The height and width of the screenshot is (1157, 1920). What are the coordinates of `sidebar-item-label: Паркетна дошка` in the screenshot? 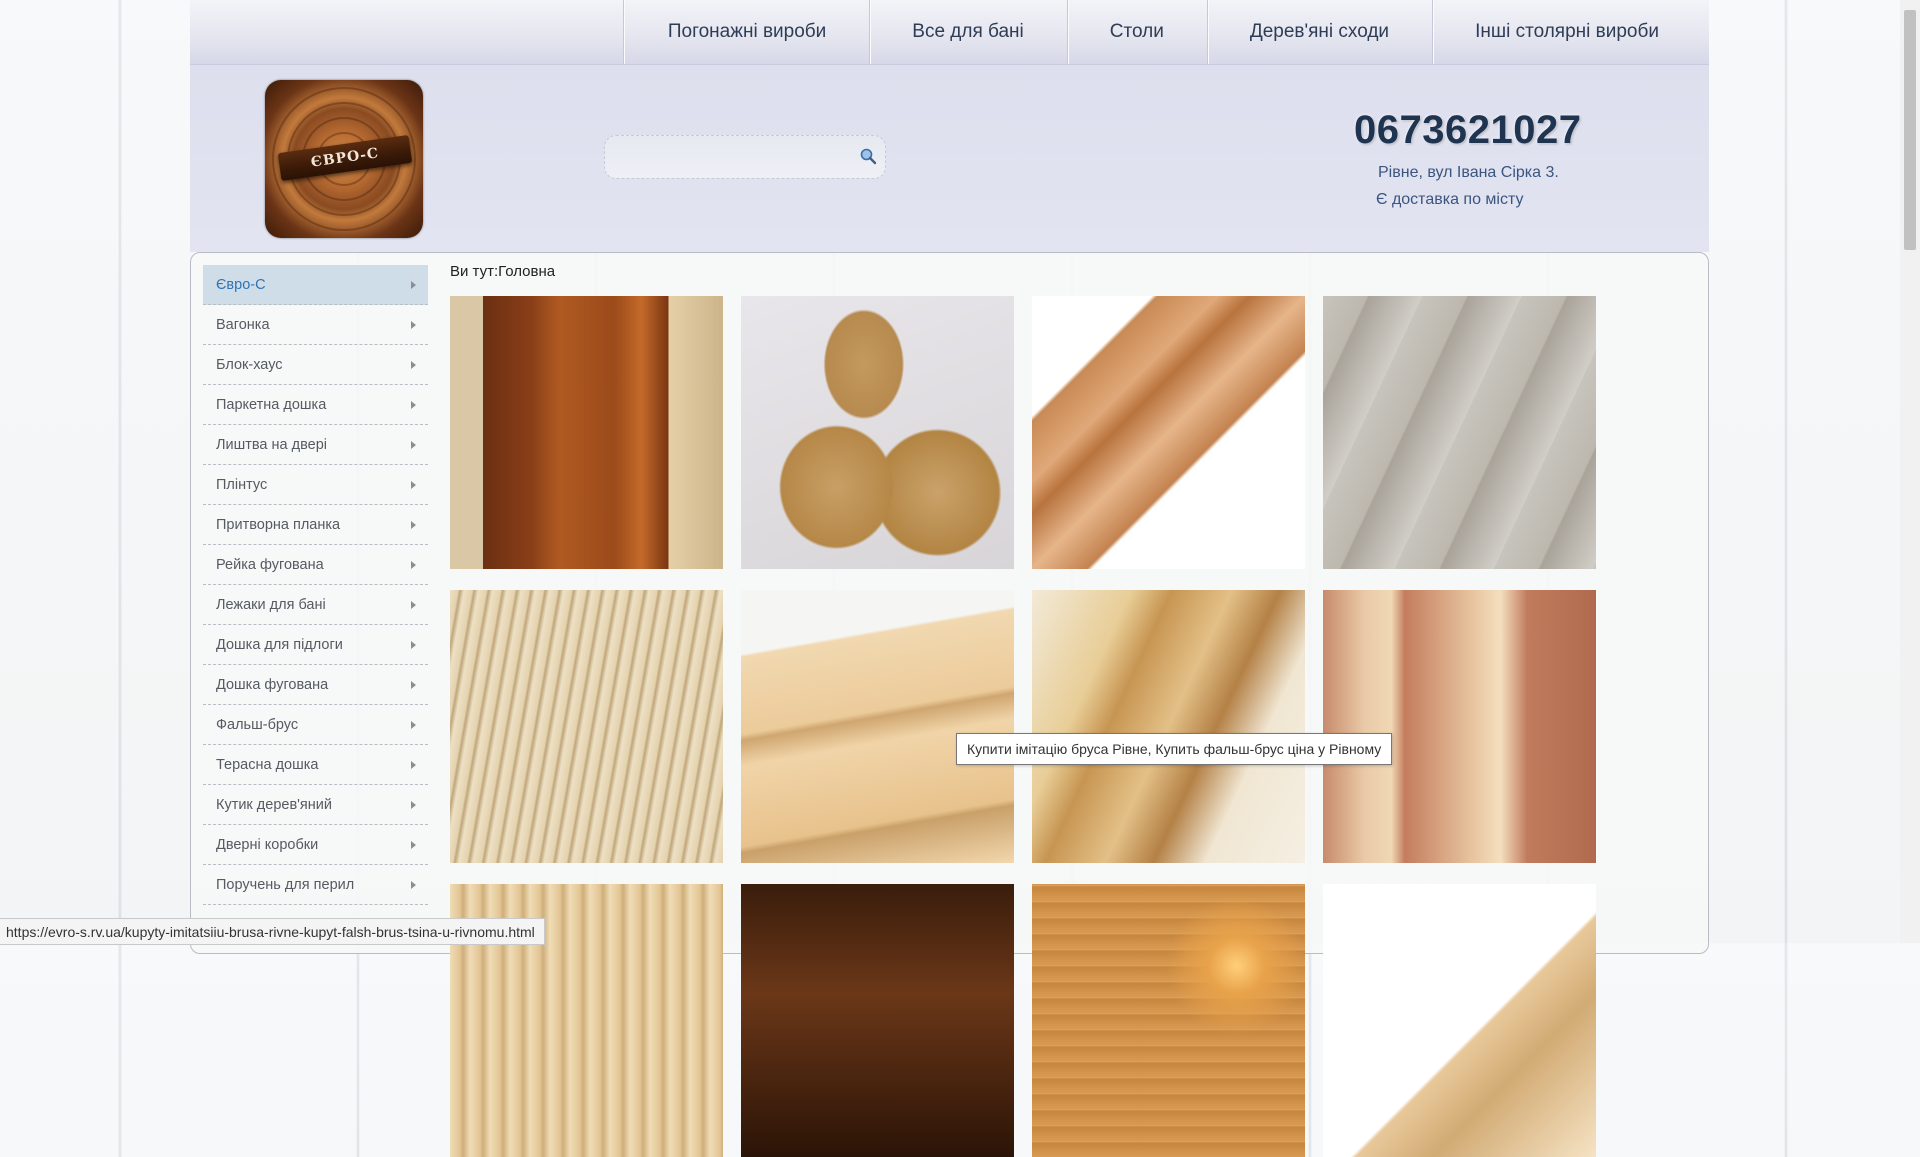 It's located at (271, 404).